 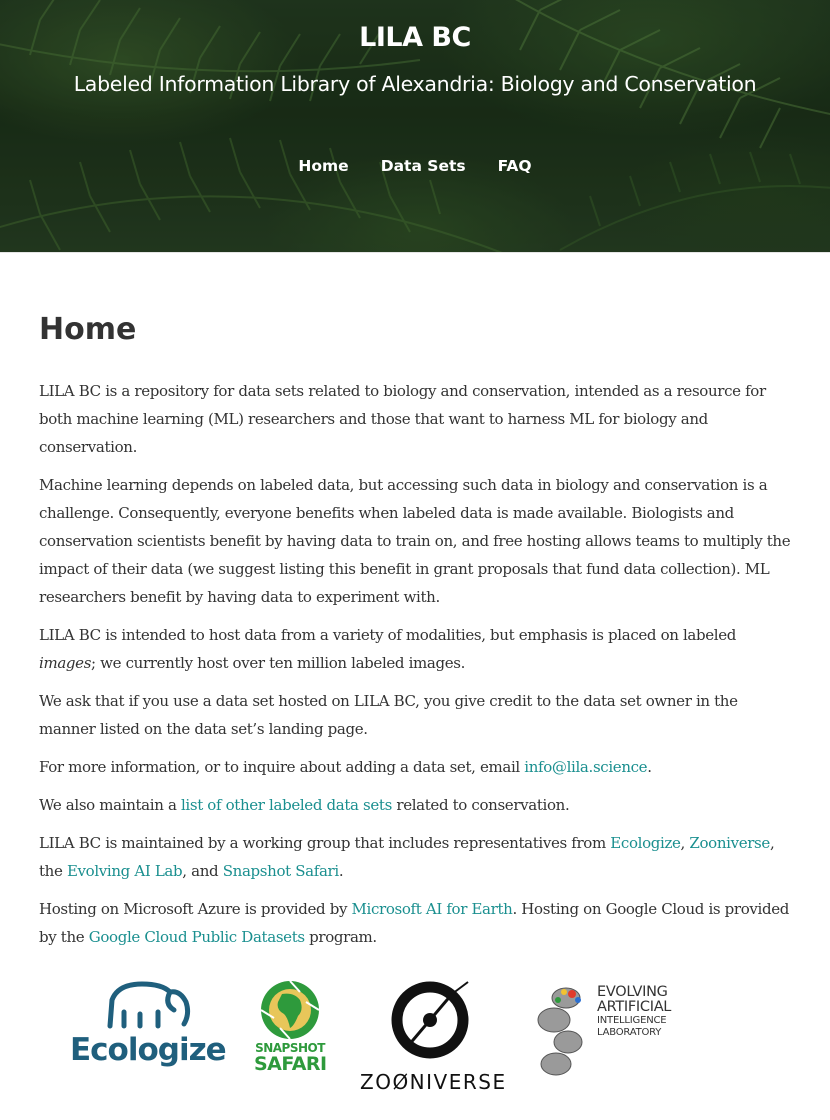 What do you see at coordinates (634, 1007) in the screenshot?
I see `artificial-word: ARTIFICIAL` at bounding box center [634, 1007].